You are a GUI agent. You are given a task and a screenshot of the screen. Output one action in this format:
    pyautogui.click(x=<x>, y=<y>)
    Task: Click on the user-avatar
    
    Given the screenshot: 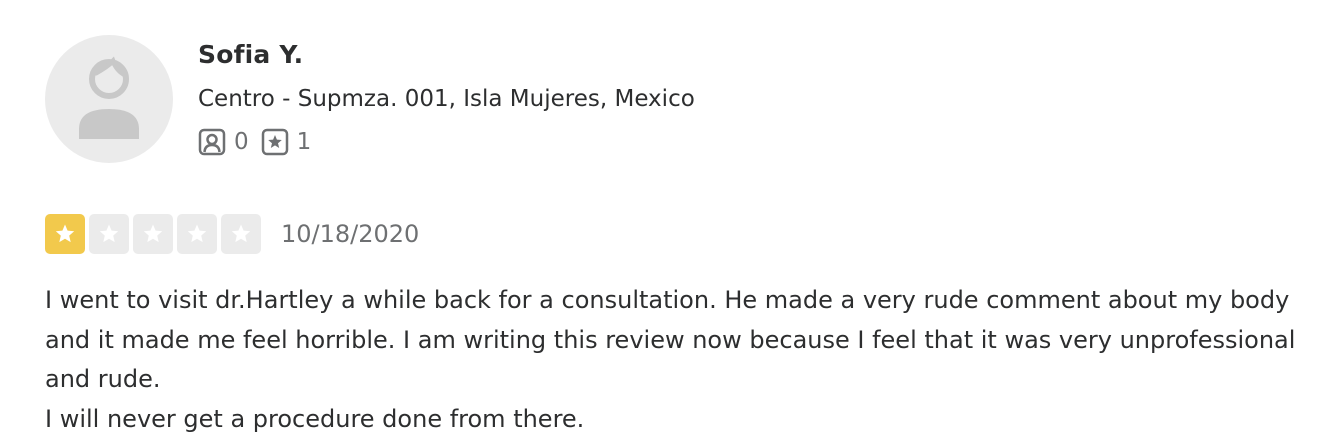 What is the action you would take?
    pyautogui.click(x=109, y=99)
    